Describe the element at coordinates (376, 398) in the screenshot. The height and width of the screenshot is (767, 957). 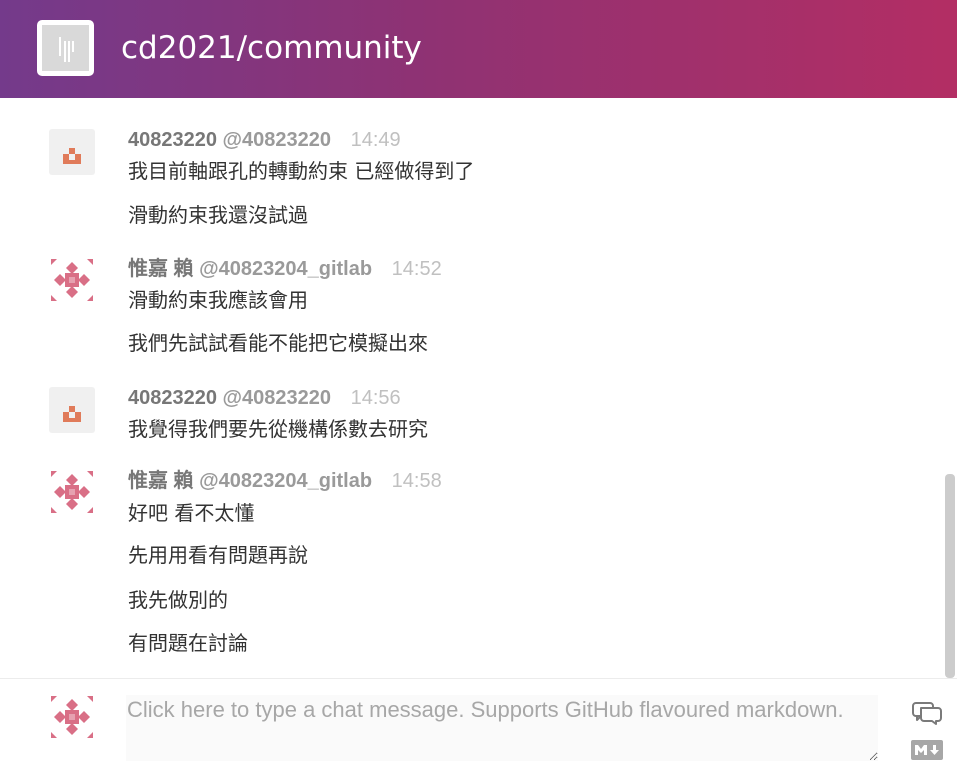
I see `timestamp: 14:56` at that location.